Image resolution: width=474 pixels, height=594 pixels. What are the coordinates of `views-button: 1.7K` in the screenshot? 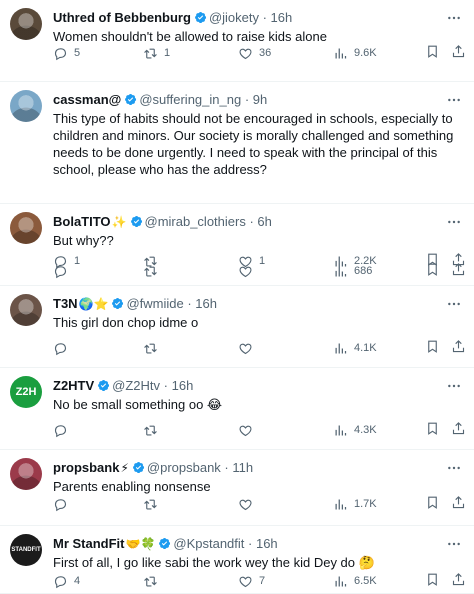 It's located at (355, 504).